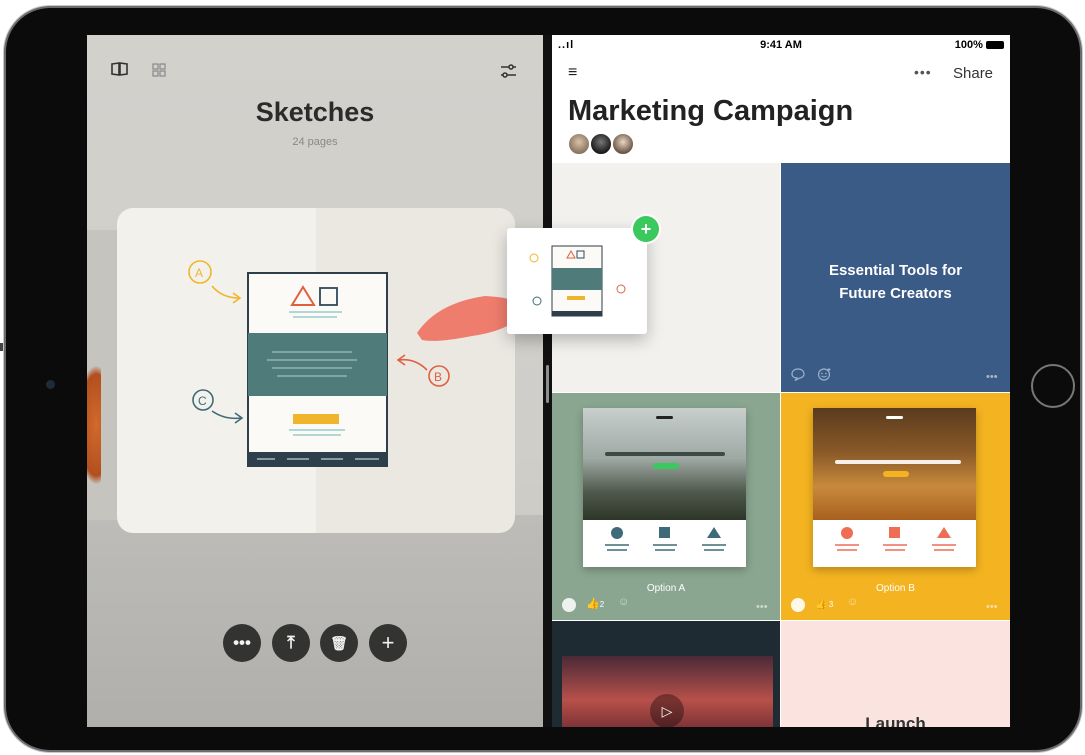  Describe the element at coordinates (50, 384) in the screenshot. I see `front-camera` at that location.